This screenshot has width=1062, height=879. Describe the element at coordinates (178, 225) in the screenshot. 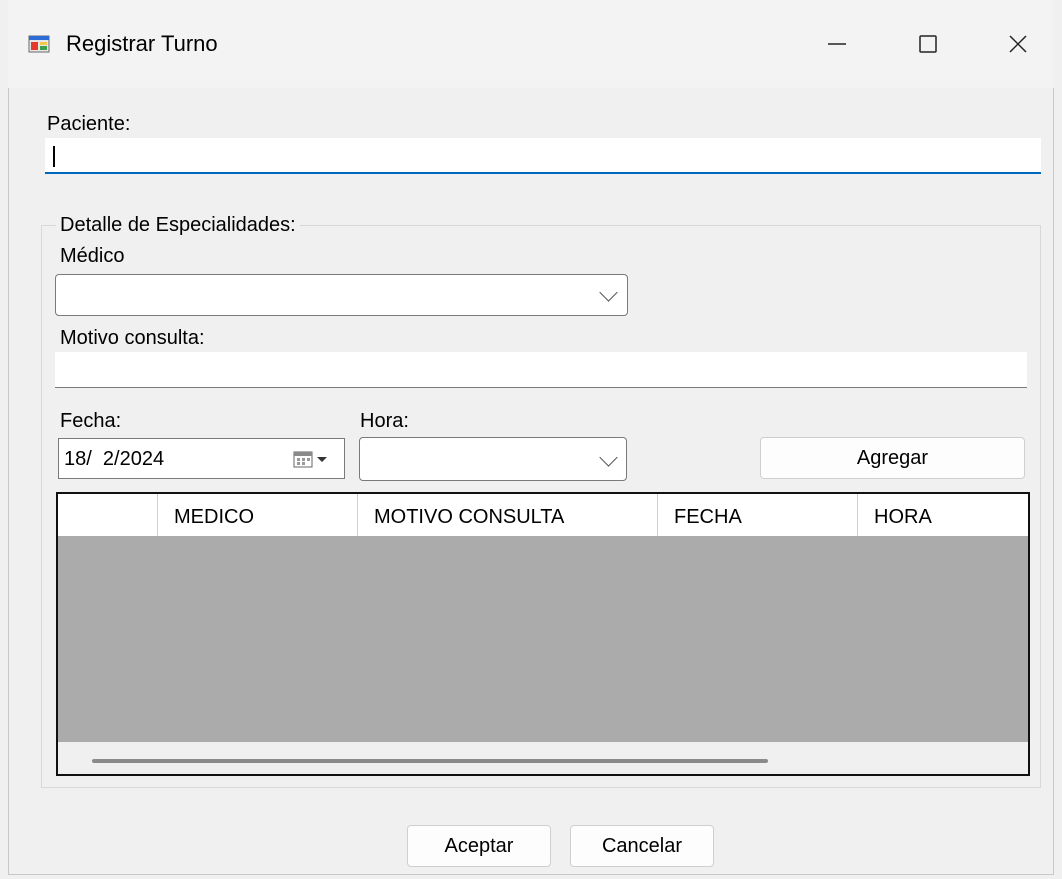

I see `group-title: Detalle de Especialidades:` at that location.